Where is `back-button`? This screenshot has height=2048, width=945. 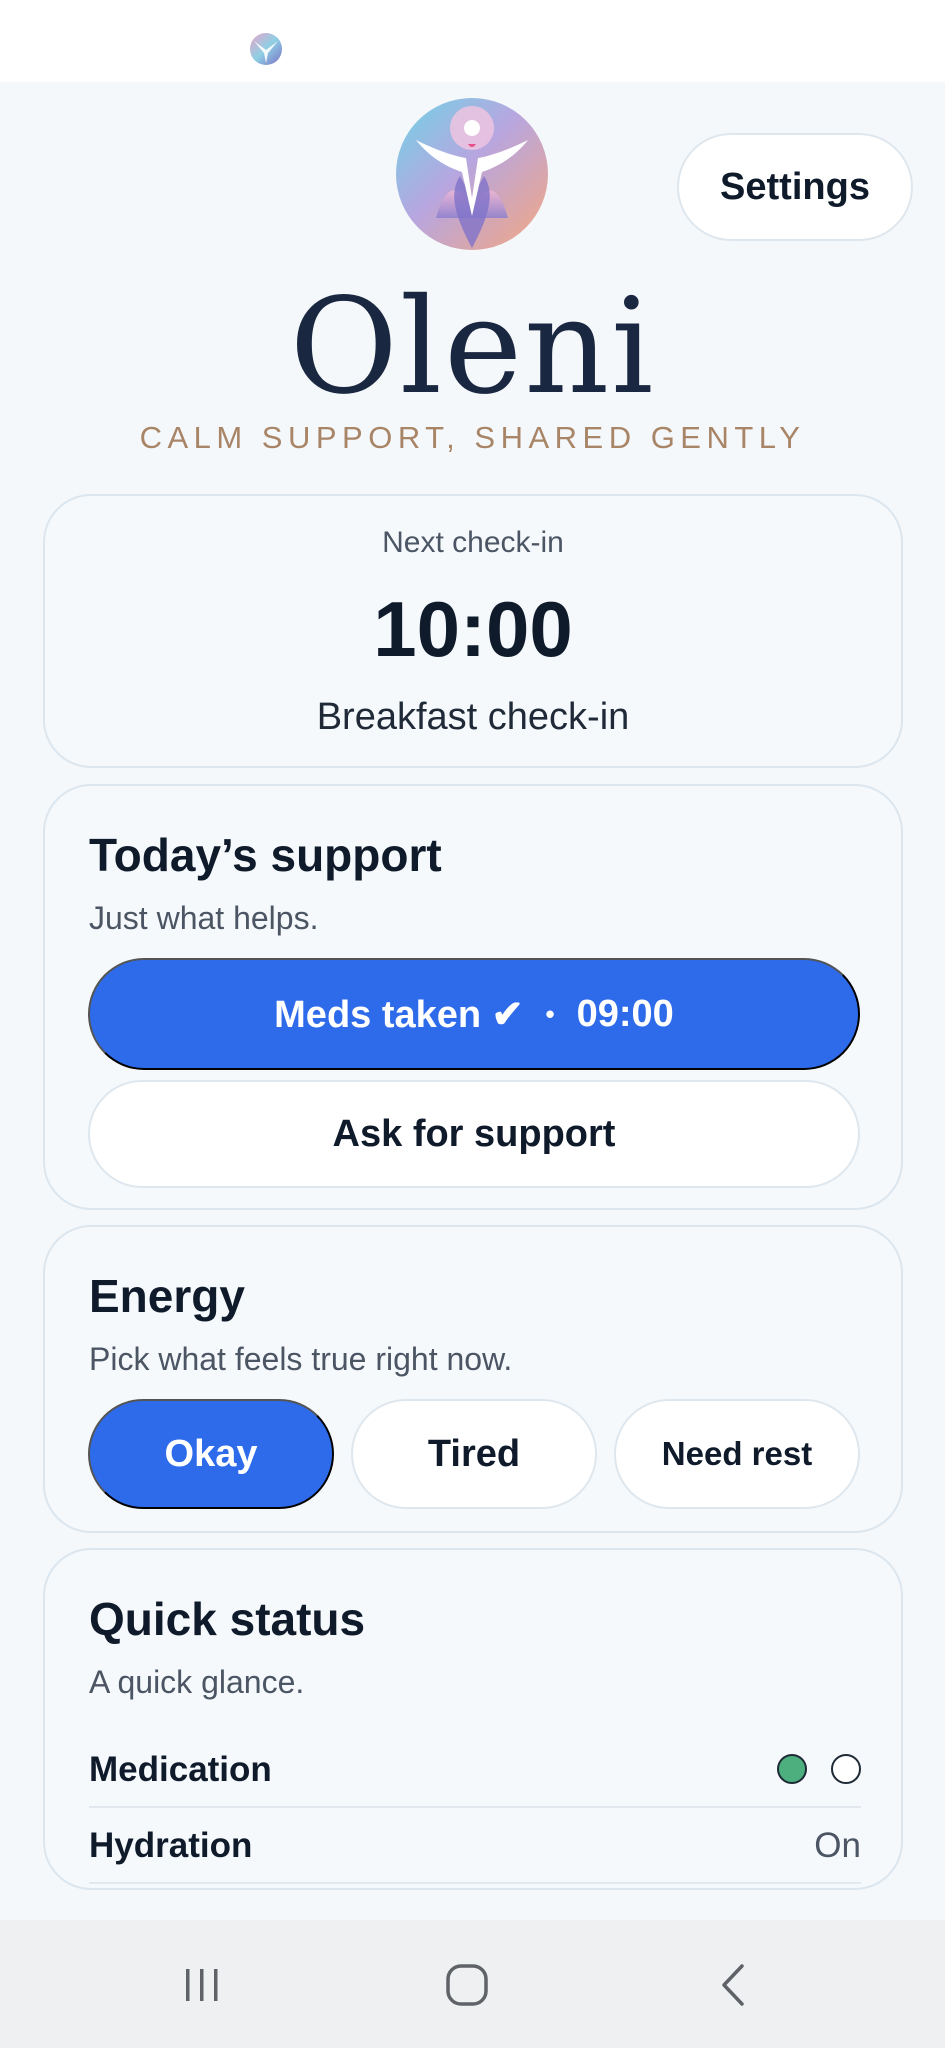 back-button is located at coordinates (734, 1985).